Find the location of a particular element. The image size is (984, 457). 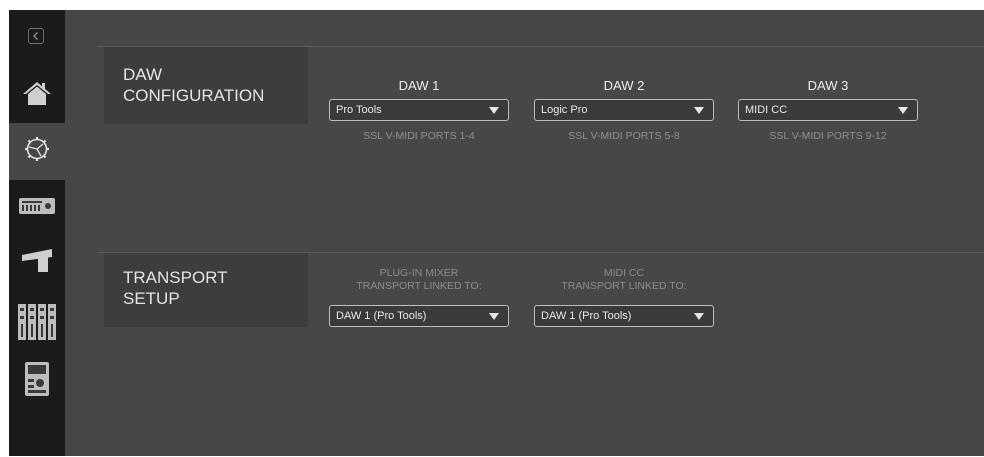

fader-icon is located at coordinates (37, 262).